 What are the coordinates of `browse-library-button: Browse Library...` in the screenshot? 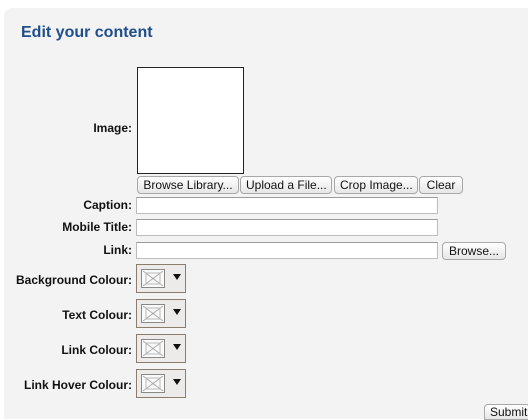 It's located at (188, 185).